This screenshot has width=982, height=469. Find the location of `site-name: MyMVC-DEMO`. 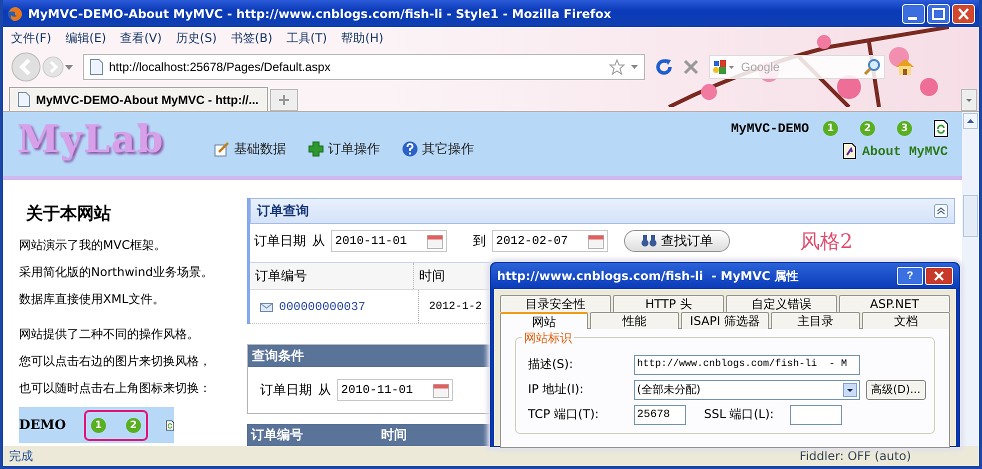

site-name: MyMVC-DEMO is located at coordinates (769, 128).